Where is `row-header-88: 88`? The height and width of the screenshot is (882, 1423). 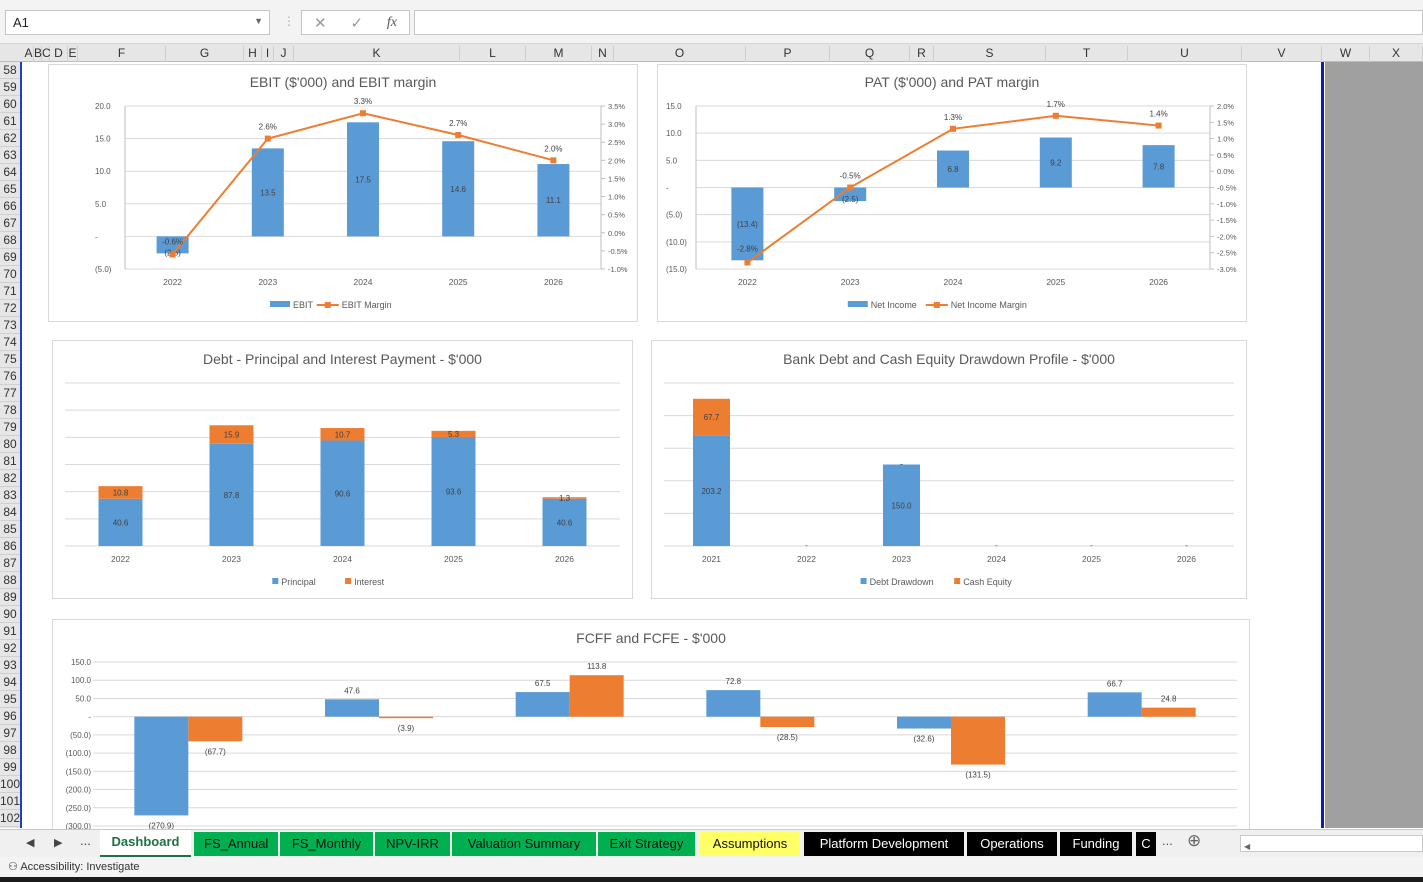
row-header-88: 88 is located at coordinates (10, 580).